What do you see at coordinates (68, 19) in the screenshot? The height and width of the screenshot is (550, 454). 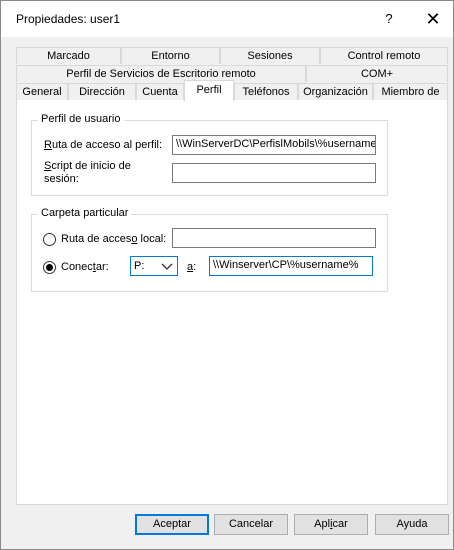 I see `window-title: Propiedades: user1` at bounding box center [68, 19].